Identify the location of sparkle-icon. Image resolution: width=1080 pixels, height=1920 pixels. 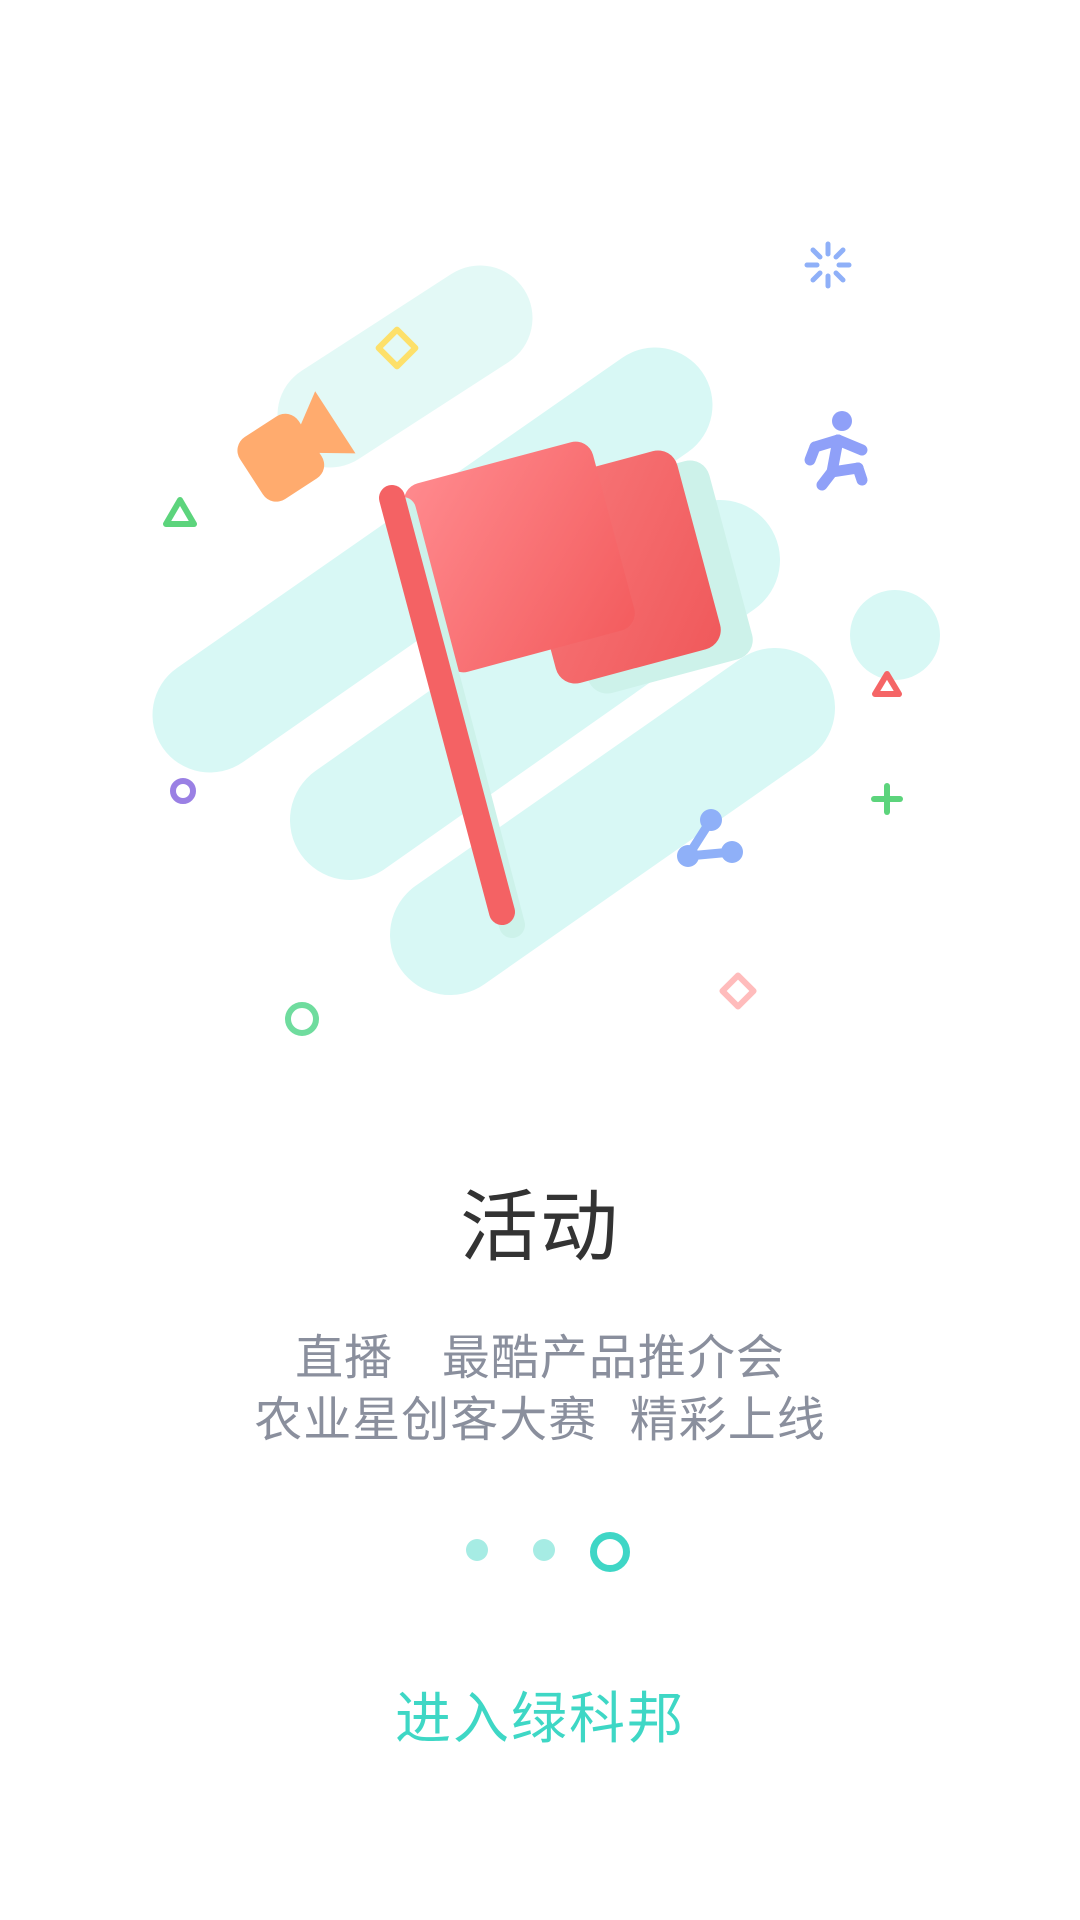
(828, 265).